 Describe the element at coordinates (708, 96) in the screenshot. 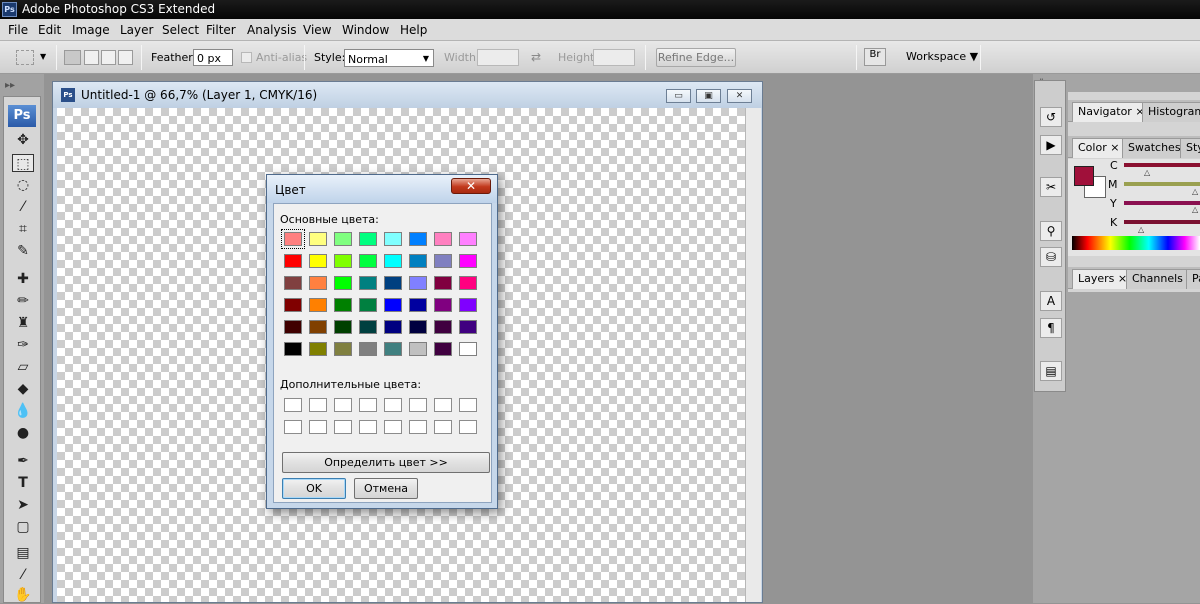

I see `maximize-icon: ▣` at that location.